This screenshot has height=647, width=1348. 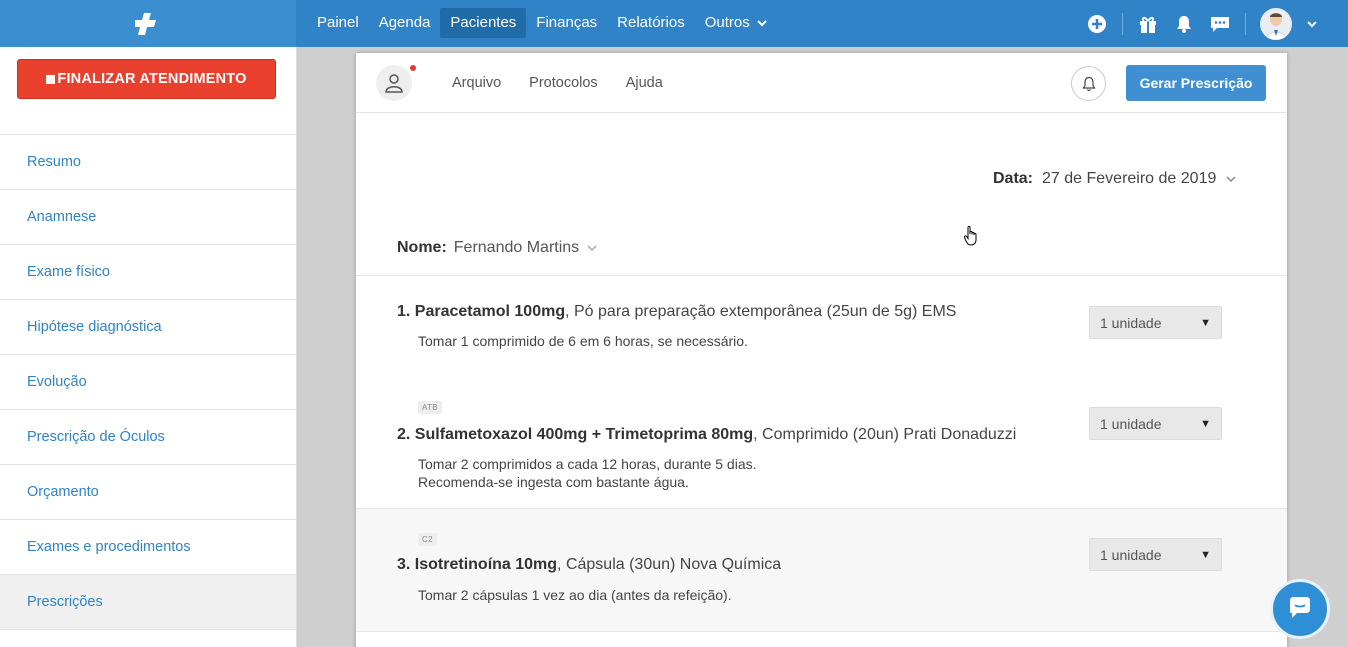 I want to click on finish-label: FINALIZAR ATENDIMENTO, so click(x=152, y=79).